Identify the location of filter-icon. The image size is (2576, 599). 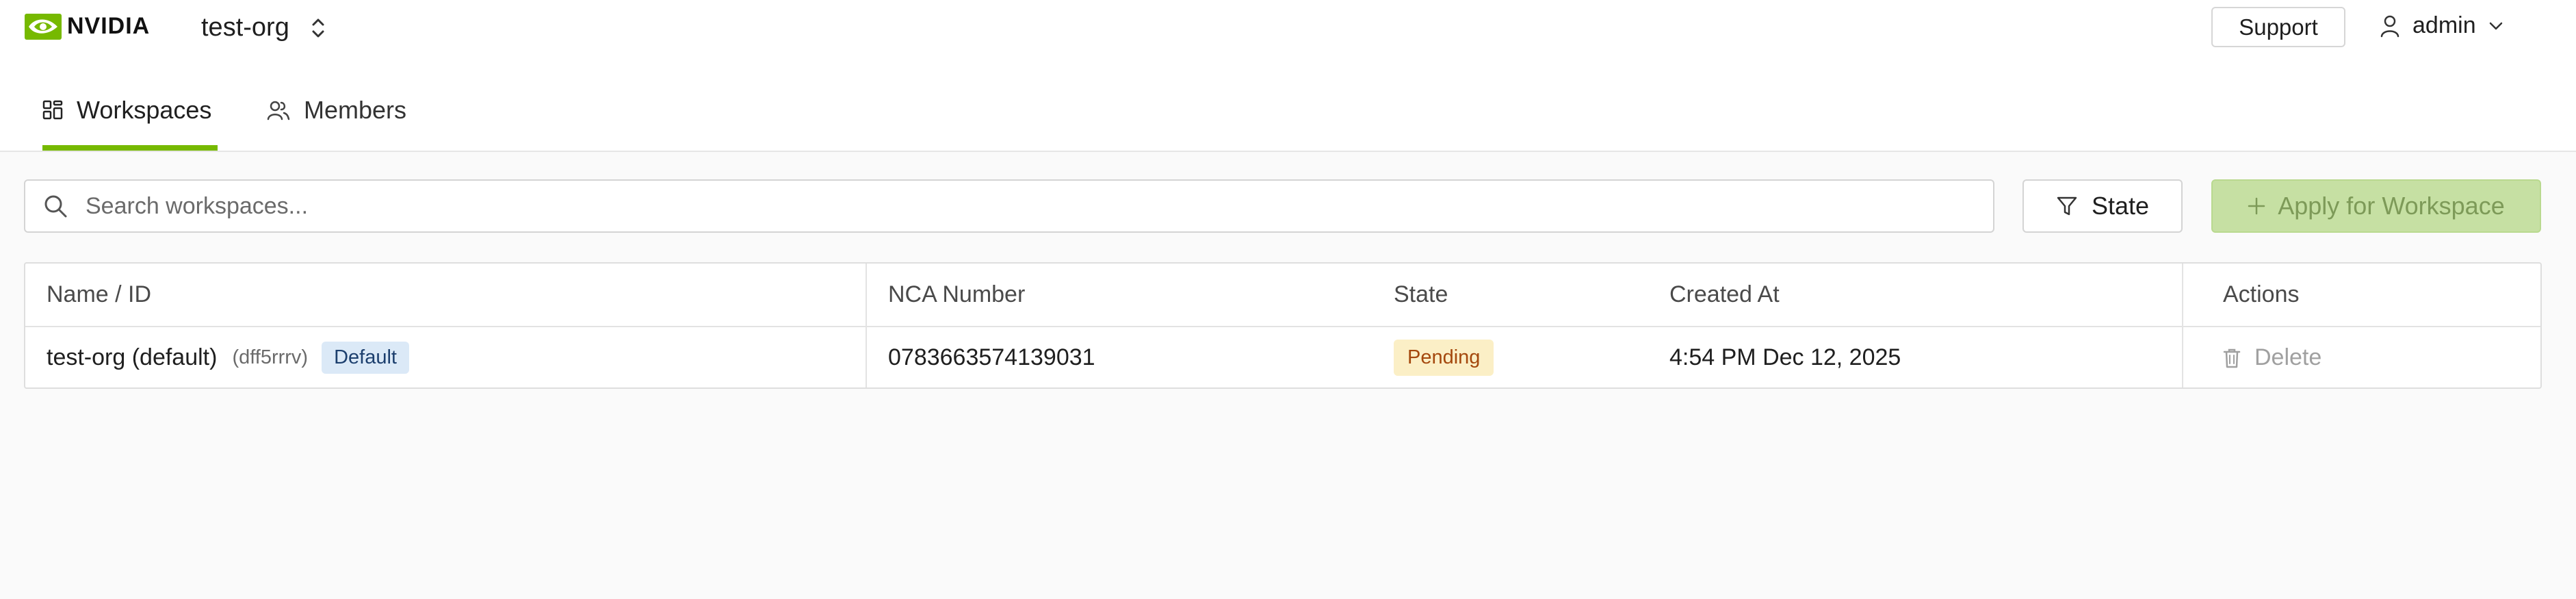
(2067, 206).